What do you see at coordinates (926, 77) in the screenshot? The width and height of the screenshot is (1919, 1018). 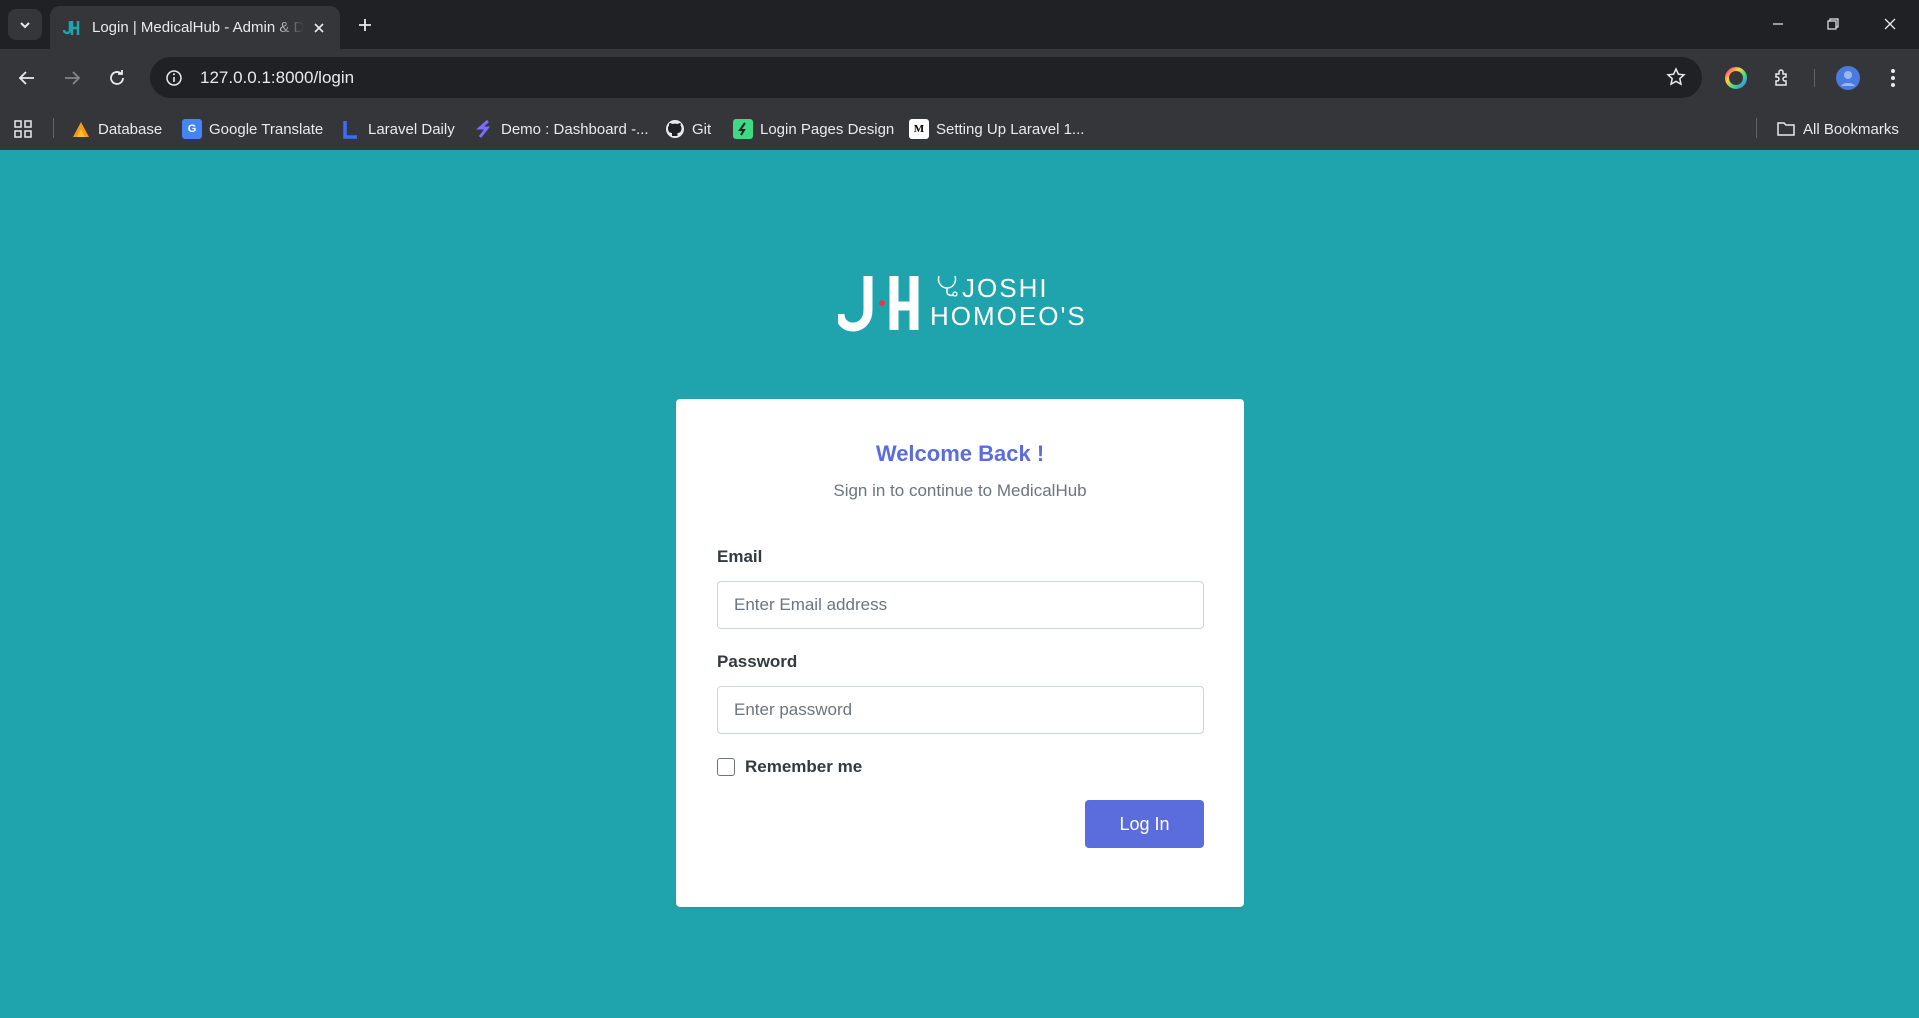 I see `address-bar: 127.0.0.1:8000/login` at bounding box center [926, 77].